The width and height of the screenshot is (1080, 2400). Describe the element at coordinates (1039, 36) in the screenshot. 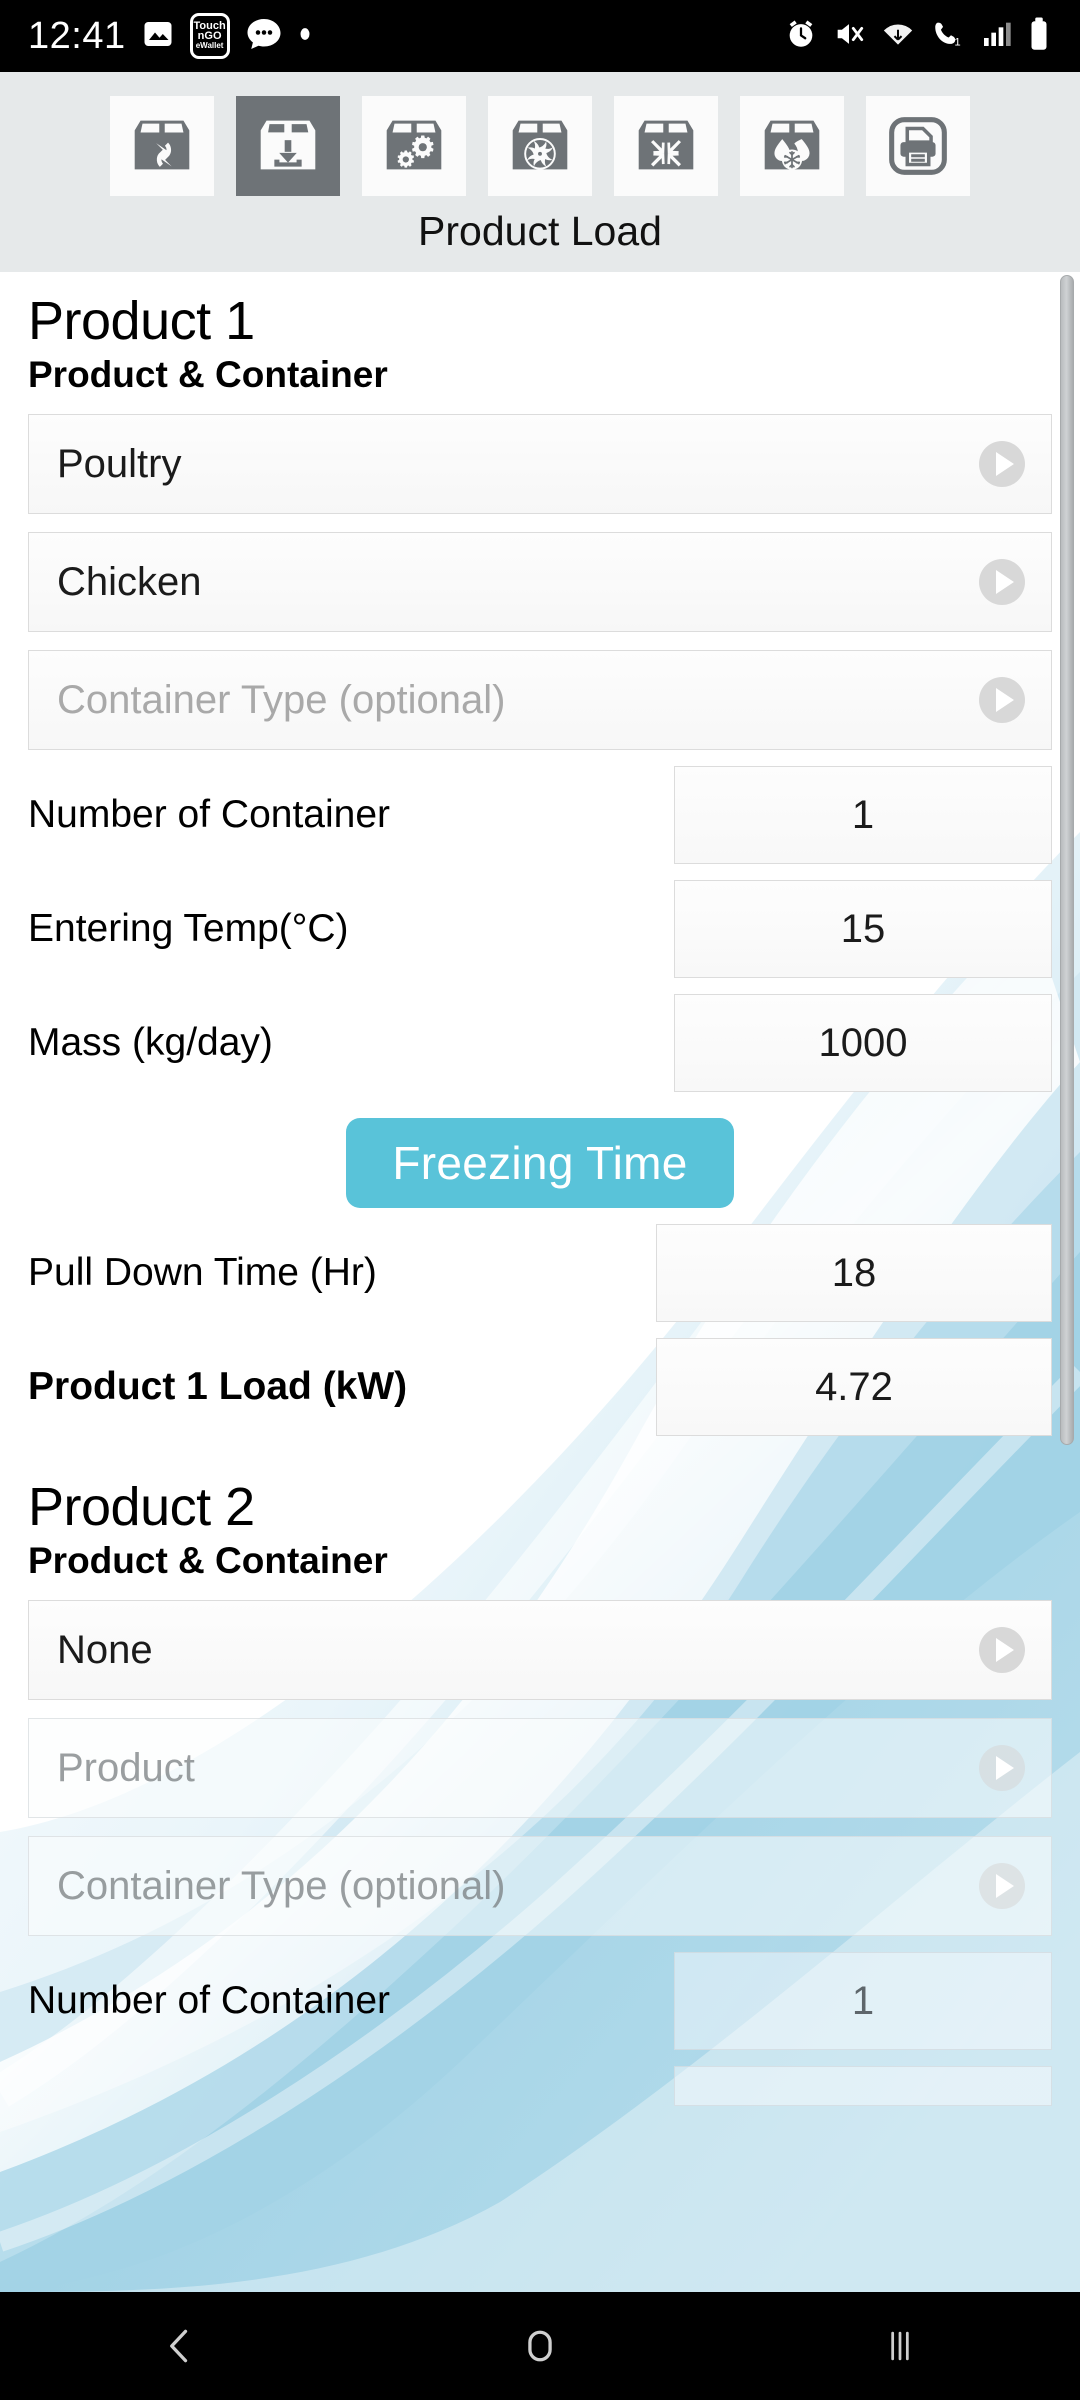

I see `battery-icon` at that location.